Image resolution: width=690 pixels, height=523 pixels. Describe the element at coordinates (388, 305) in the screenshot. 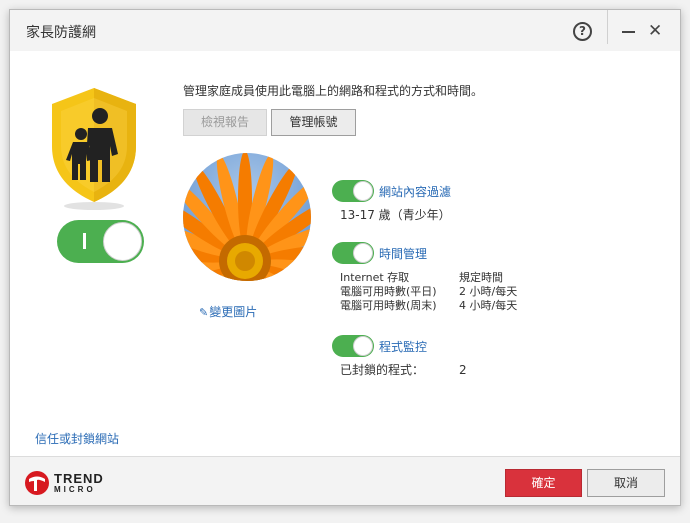

I see `time-row-name: 電腦可用時數(周末)` at that location.